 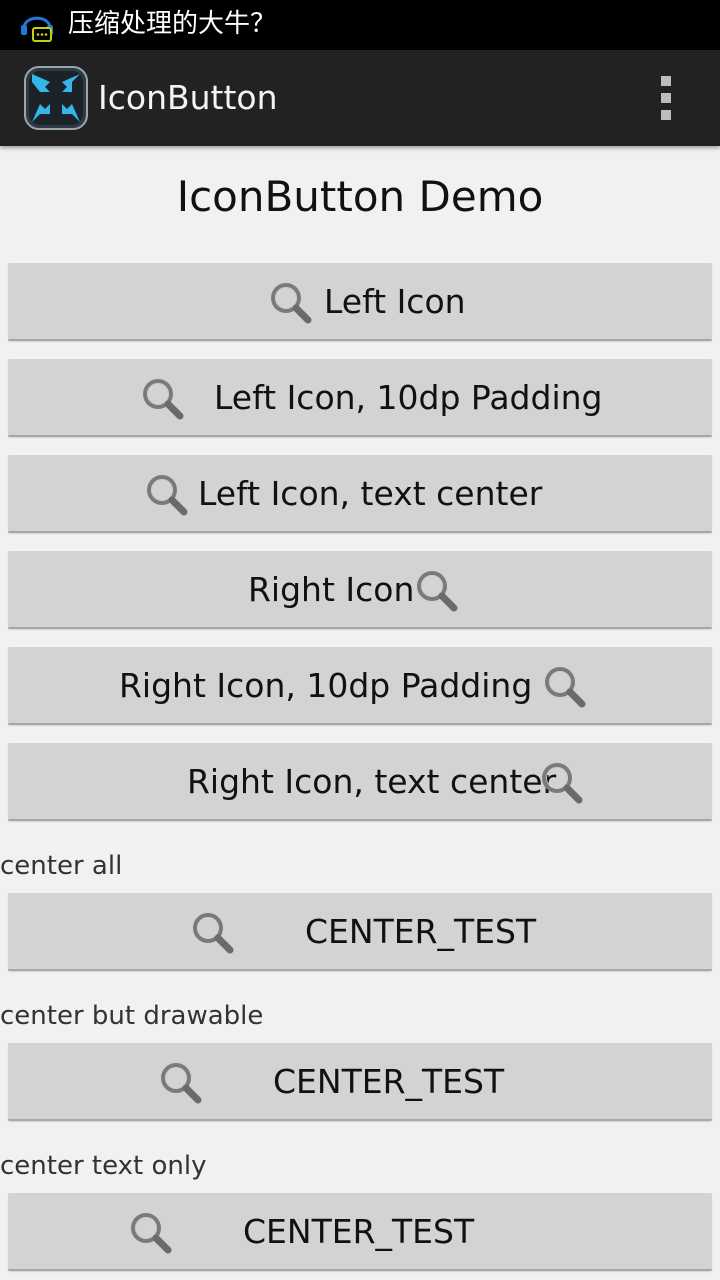 What do you see at coordinates (56, 98) in the screenshot?
I see `compress-arrows-icon` at bounding box center [56, 98].